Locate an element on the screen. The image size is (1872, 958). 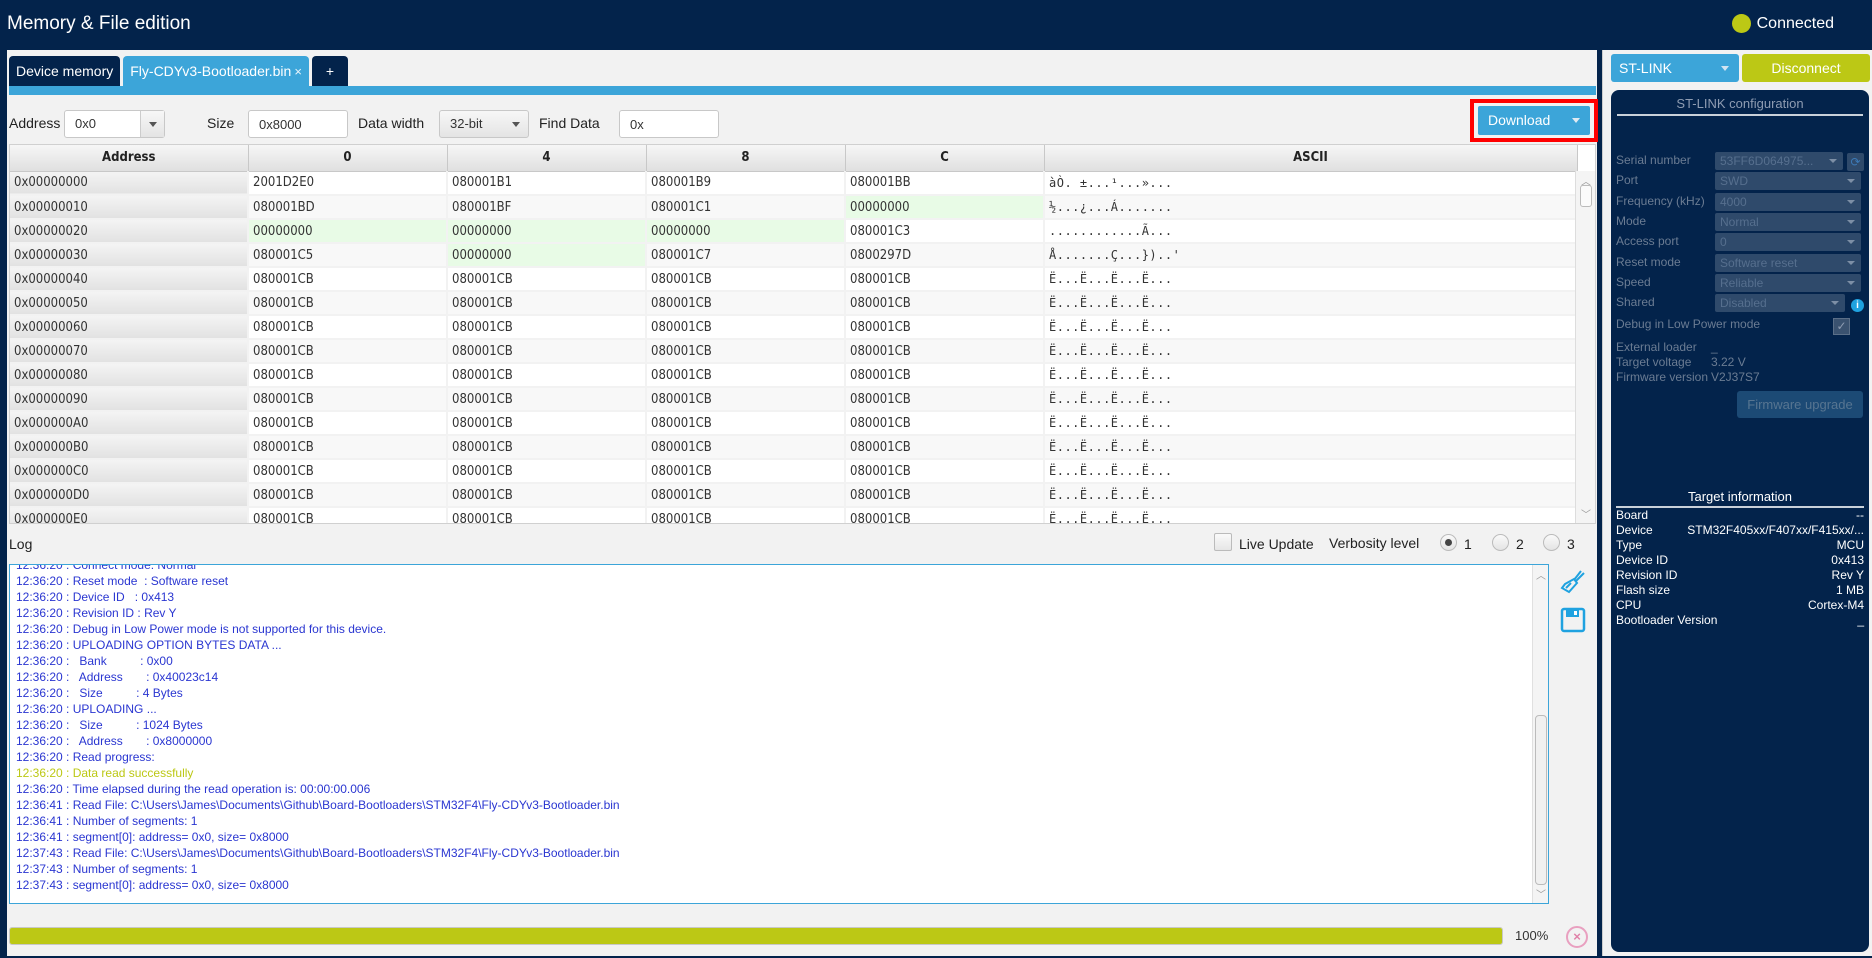
tab-device-memory: Device memory is located at coordinates (65, 71).